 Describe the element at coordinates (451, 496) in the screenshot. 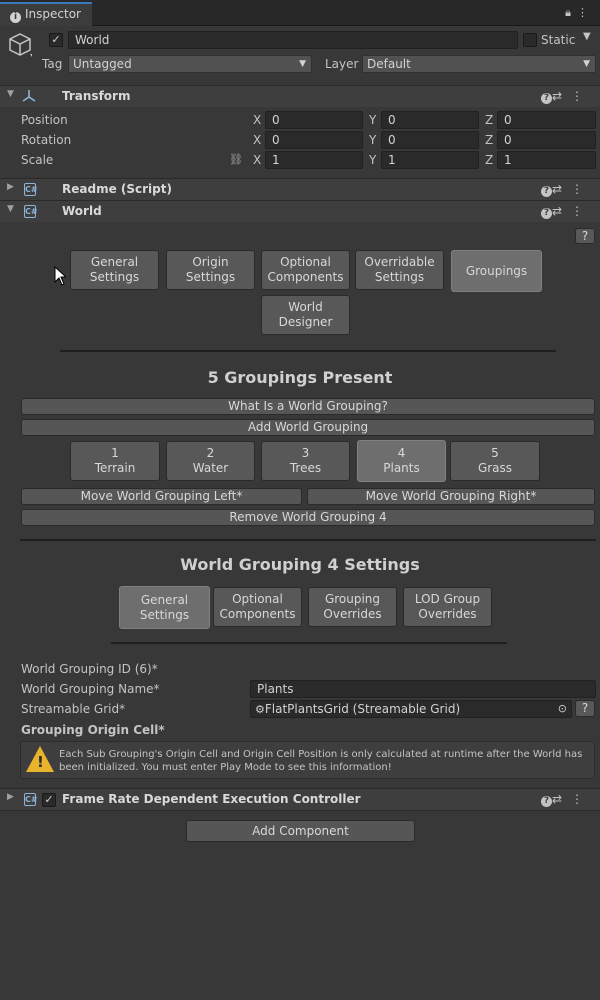

I see `move-grouping-right-button: Move World Grouping Right*` at that location.